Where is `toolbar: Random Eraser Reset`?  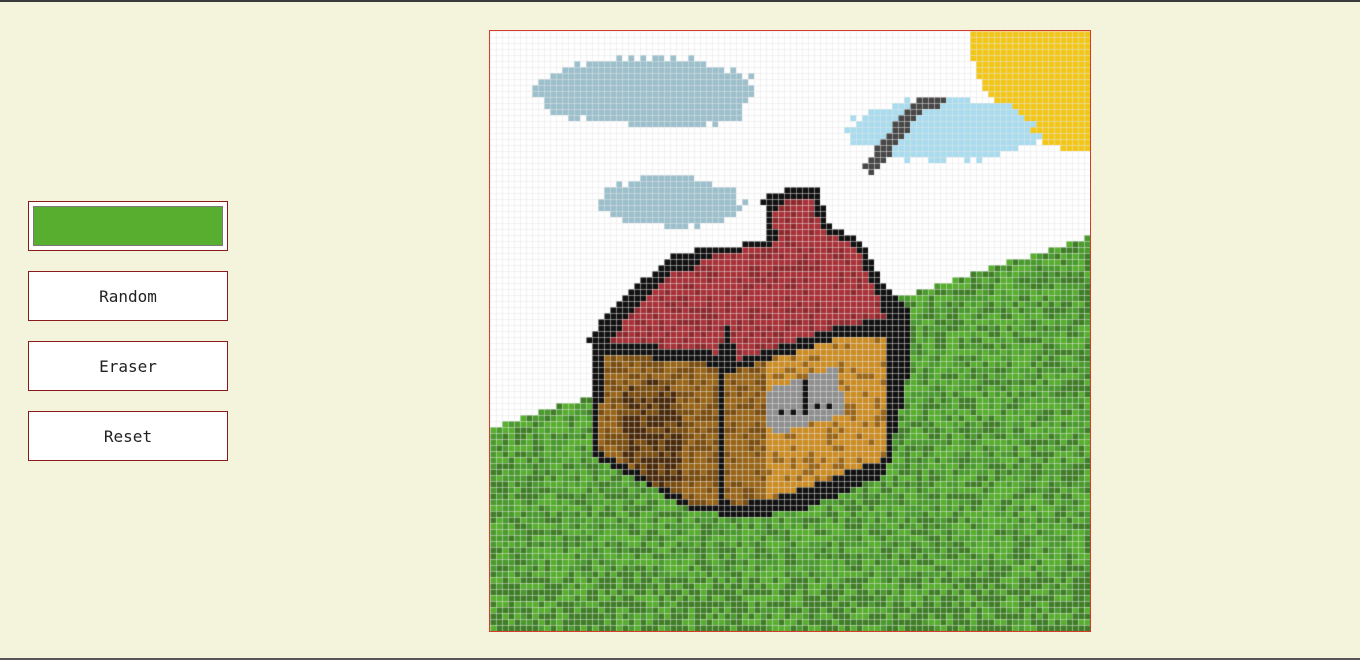
toolbar: Random Eraser Reset is located at coordinates (128, 341).